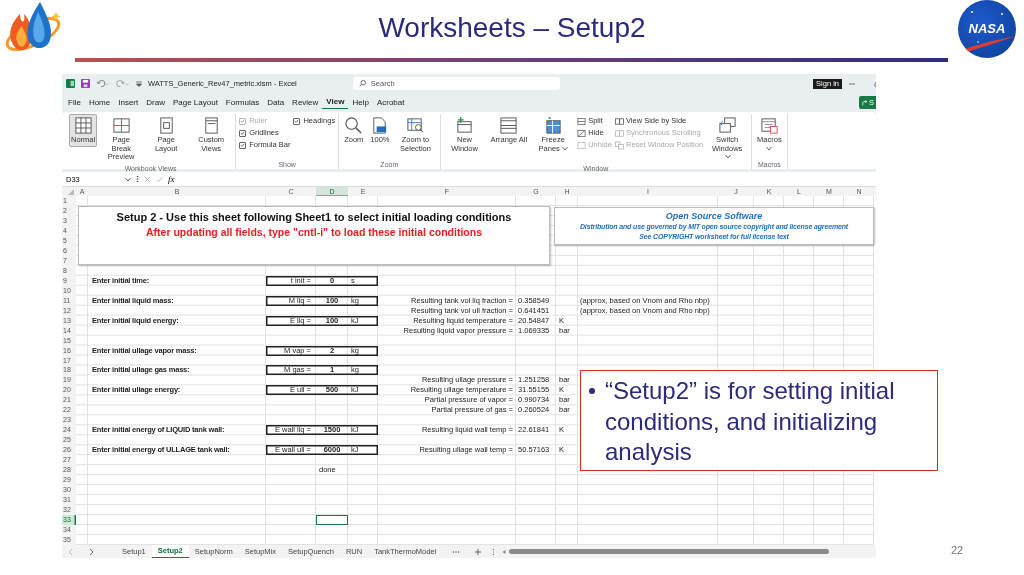 This screenshot has width=1024, height=575. I want to click on save-icon, so click(85, 83).